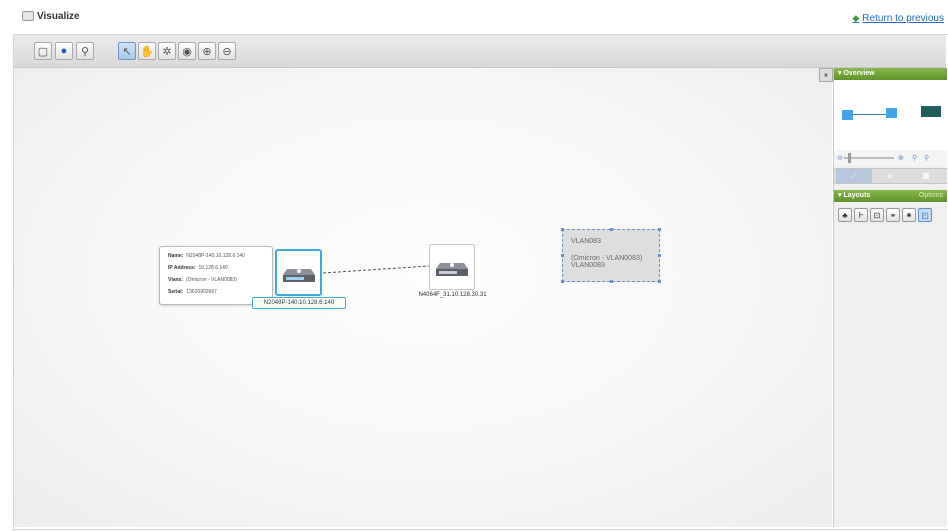 This screenshot has width=948, height=531. I want to click on tree-layout-icon: Ⱶ, so click(861, 215).